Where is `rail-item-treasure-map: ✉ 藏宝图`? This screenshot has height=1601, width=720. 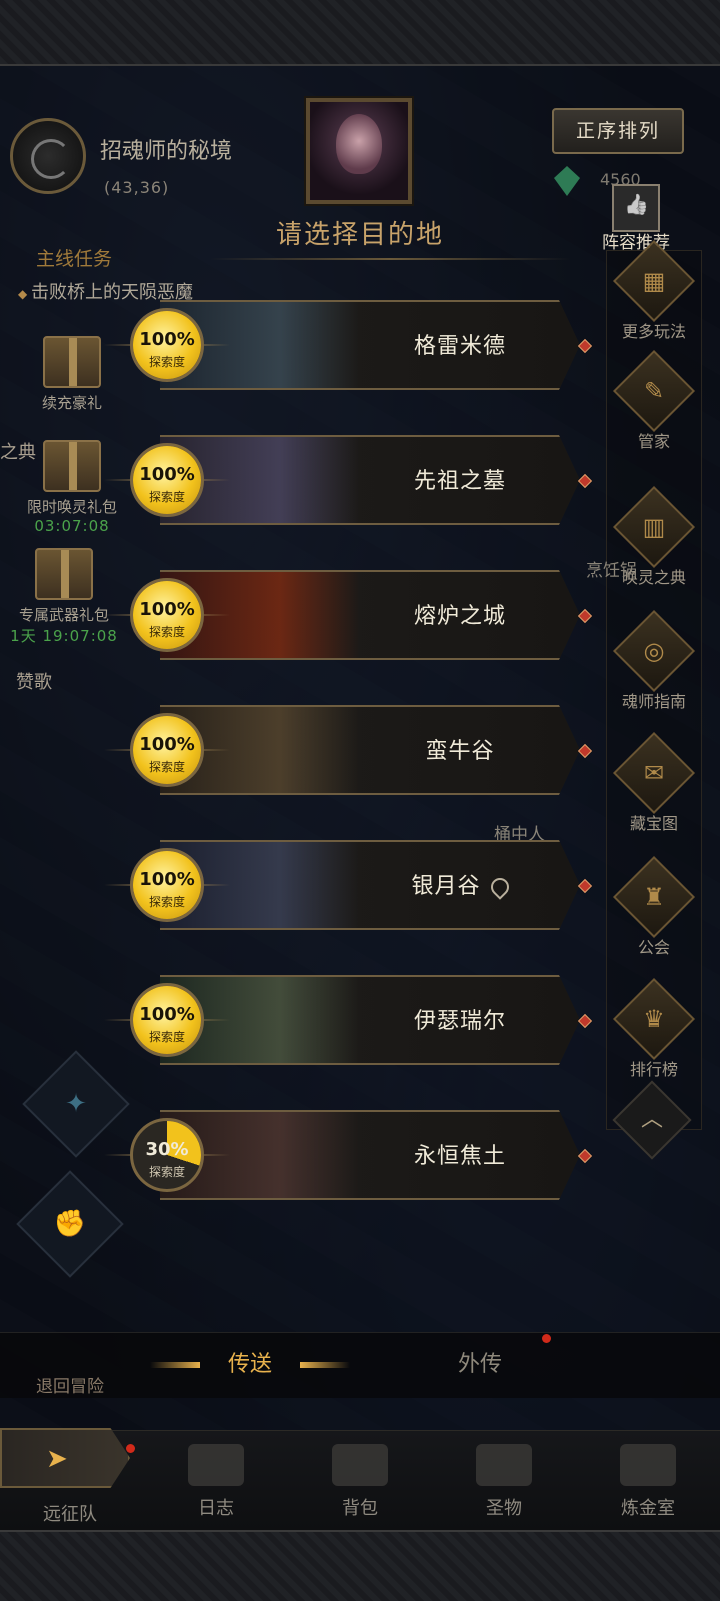
rail-item-treasure-map: ✉ 藏宝图 is located at coordinates (654, 782).